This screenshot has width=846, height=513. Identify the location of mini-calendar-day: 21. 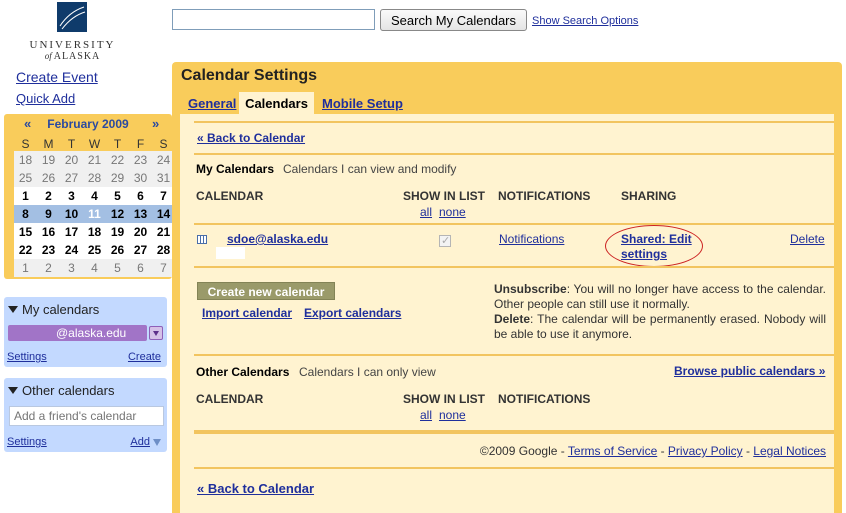
(94, 160).